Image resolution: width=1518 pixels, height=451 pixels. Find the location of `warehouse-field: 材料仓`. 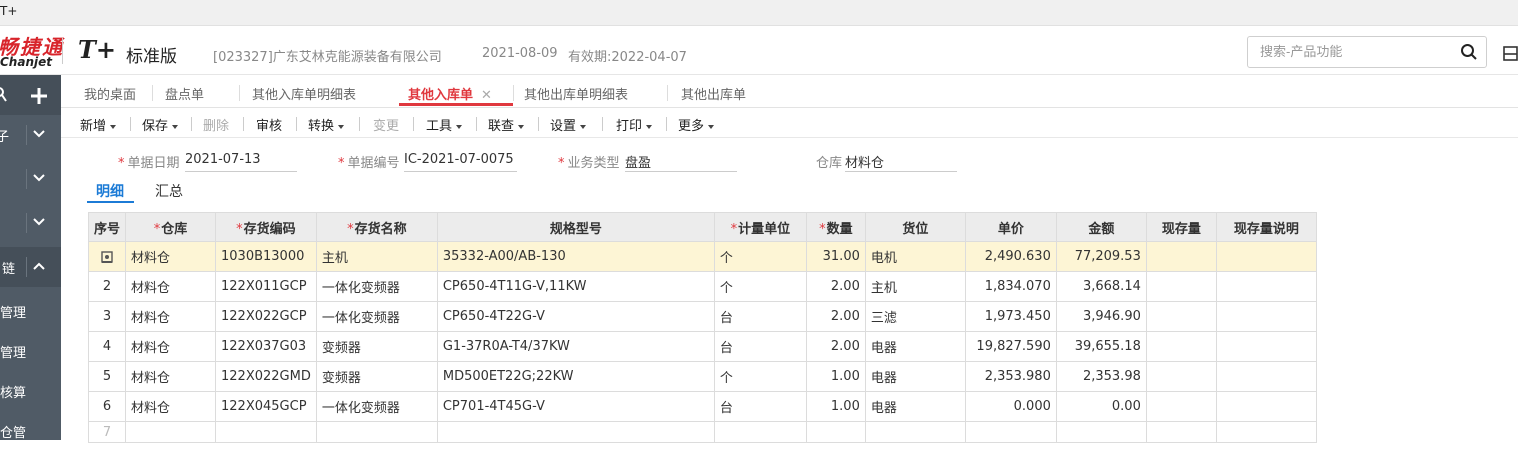

warehouse-field: 材料仓 is located at coordinates (901, 162).